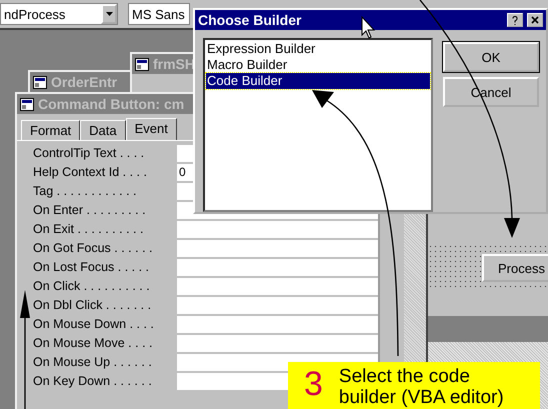 This screenshot has height=409, width=548. I want to click on font-combo: MS Sans, so click(159, 14).